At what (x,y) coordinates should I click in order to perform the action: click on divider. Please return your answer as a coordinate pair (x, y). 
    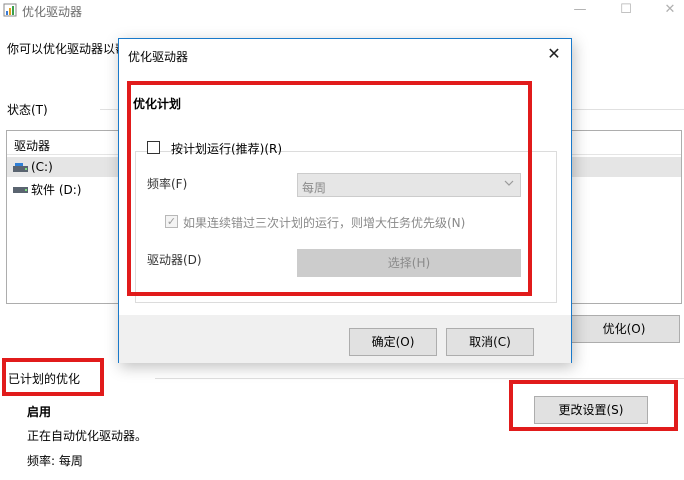
    Looking at the image, I should click on (419, 378).